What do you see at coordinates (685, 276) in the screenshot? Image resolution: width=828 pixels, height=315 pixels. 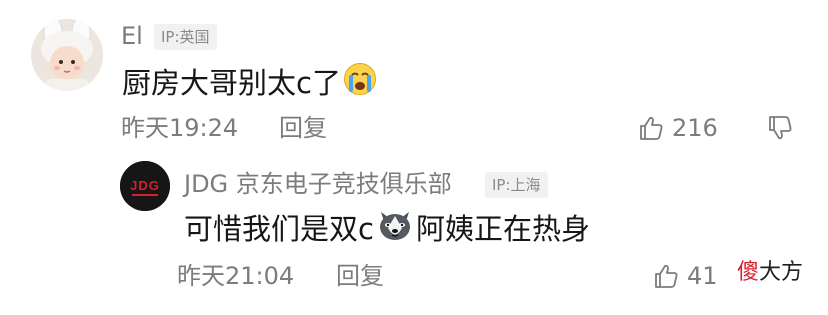 I see `like-button: 41` at bounding box center [685, 276].